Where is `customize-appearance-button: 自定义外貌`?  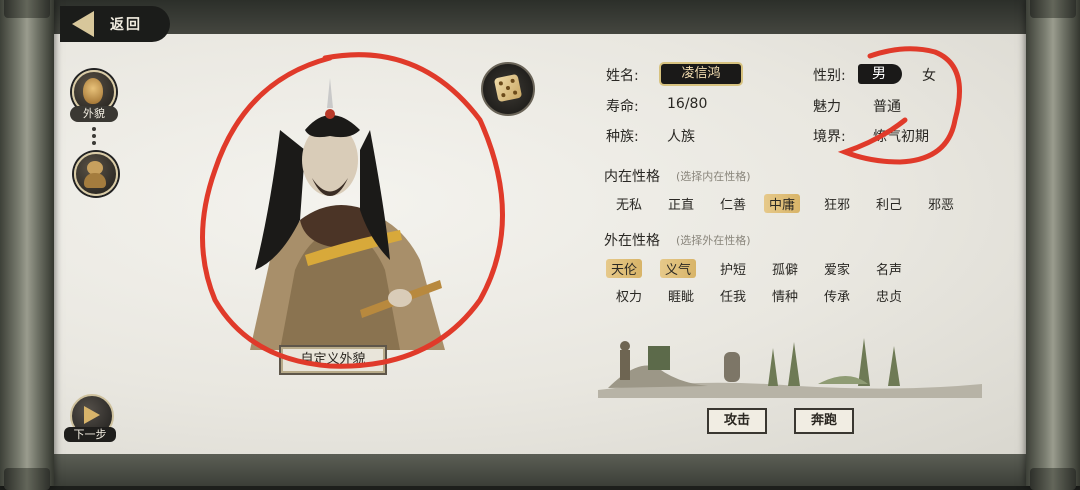
customize-appearance-button: 自定义外貌 is located at coordinates (333, 360).